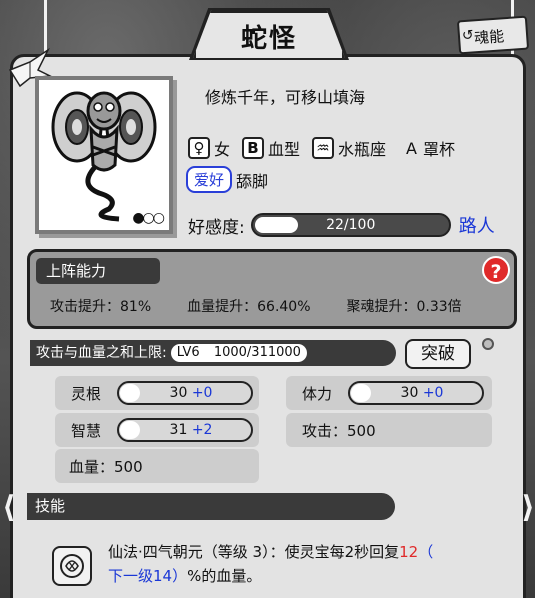 The height and width of the screenshot is (598, 535). Describe the element at coordinates (272, 289) in the screenshot. I see `battle-ability-box: 上阵能力 ? 攻击提升：81% 血量提升：66.40% 聚魂提升：0.33倍` at that location.